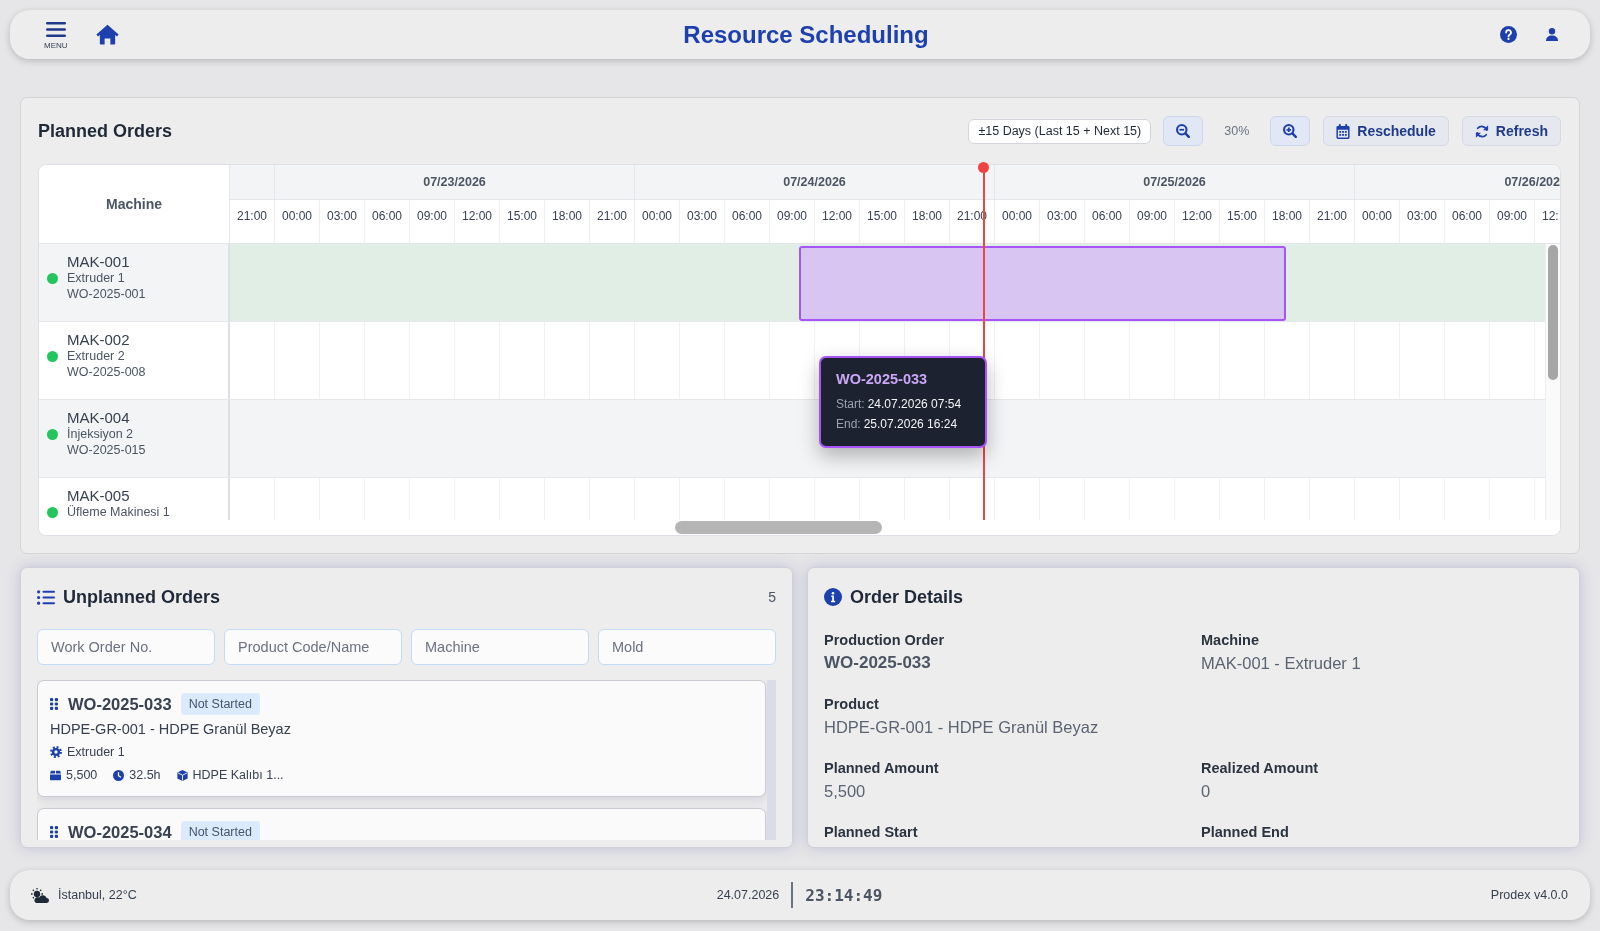 The image size is (1600, 931). Describe the element at coordinates (1042, 283) in the screenshot. I see `gantt-bar` at that location.